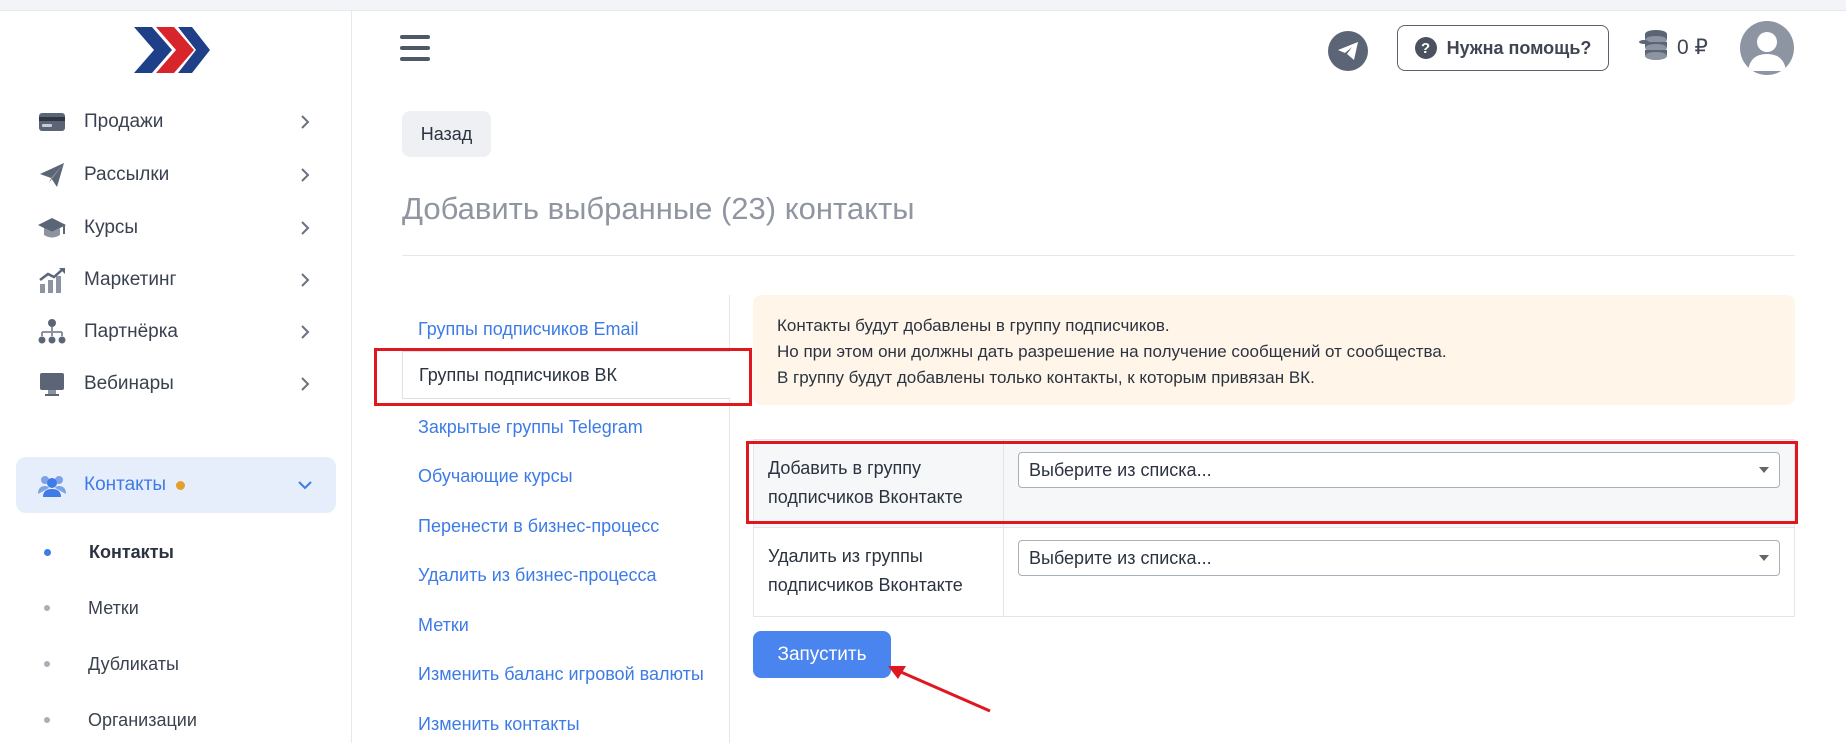 The width and height of the screenshot is (1846, 743). I want to click on sidebar-item-label: Маркетинг, so click(130, 279).